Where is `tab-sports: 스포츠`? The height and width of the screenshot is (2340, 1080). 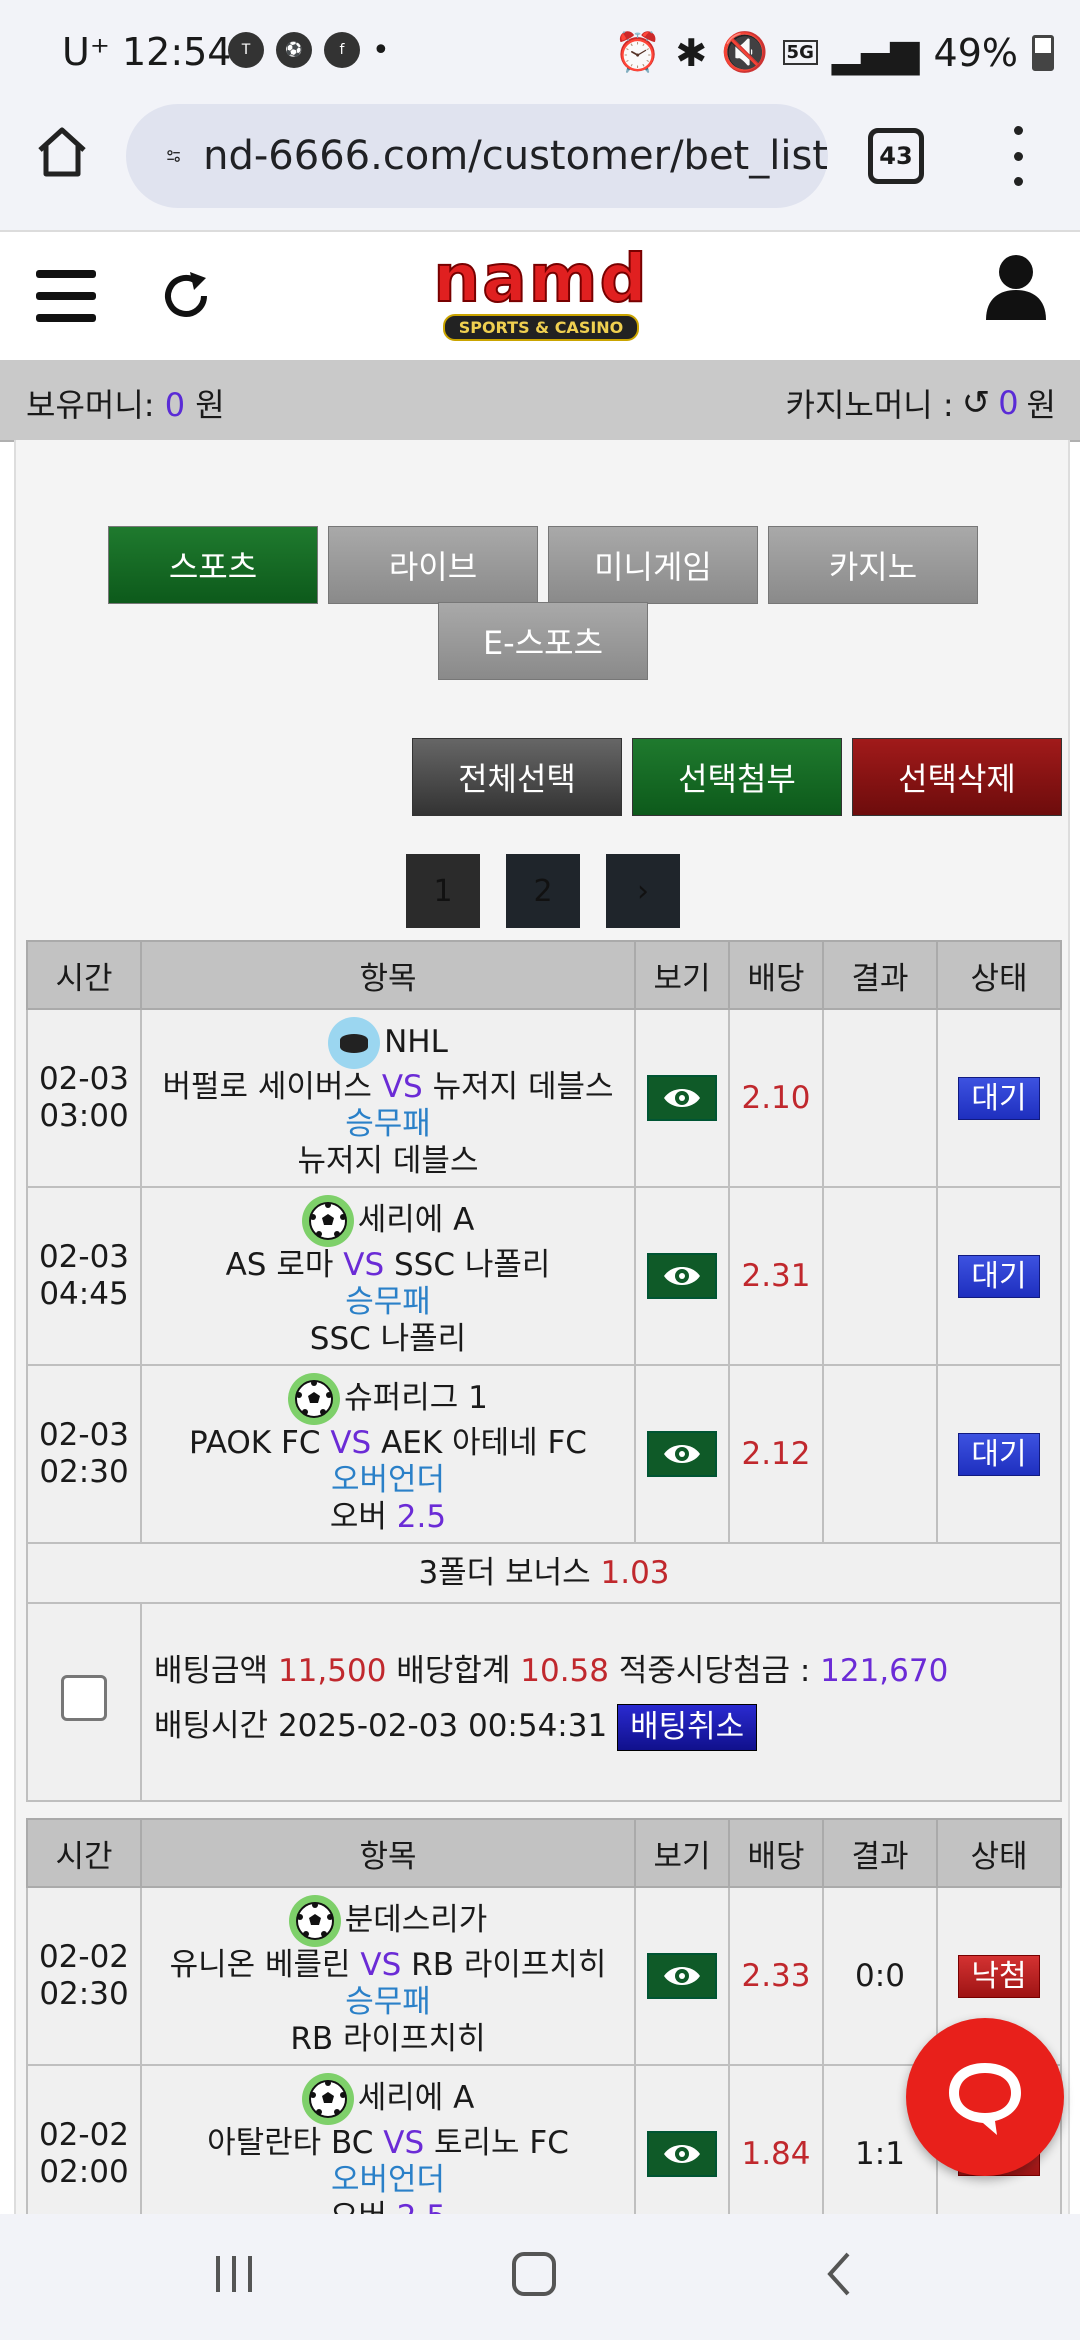
tab-sports: 스포츠 is located at coordinates (213, 565).